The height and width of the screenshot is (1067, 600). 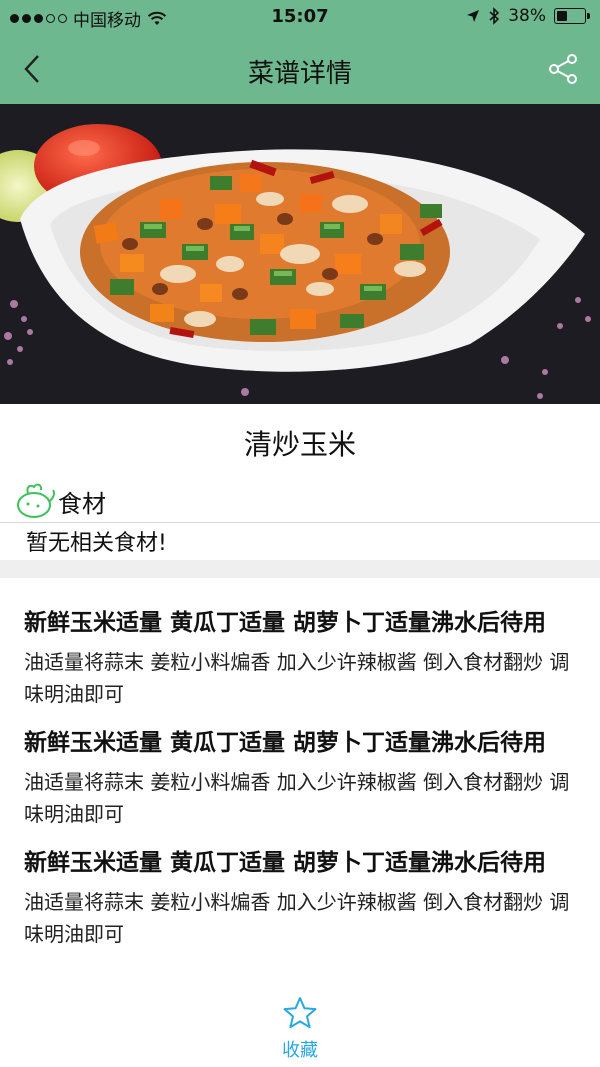 I want to click on battery-icon, so click(x=572, y=16).